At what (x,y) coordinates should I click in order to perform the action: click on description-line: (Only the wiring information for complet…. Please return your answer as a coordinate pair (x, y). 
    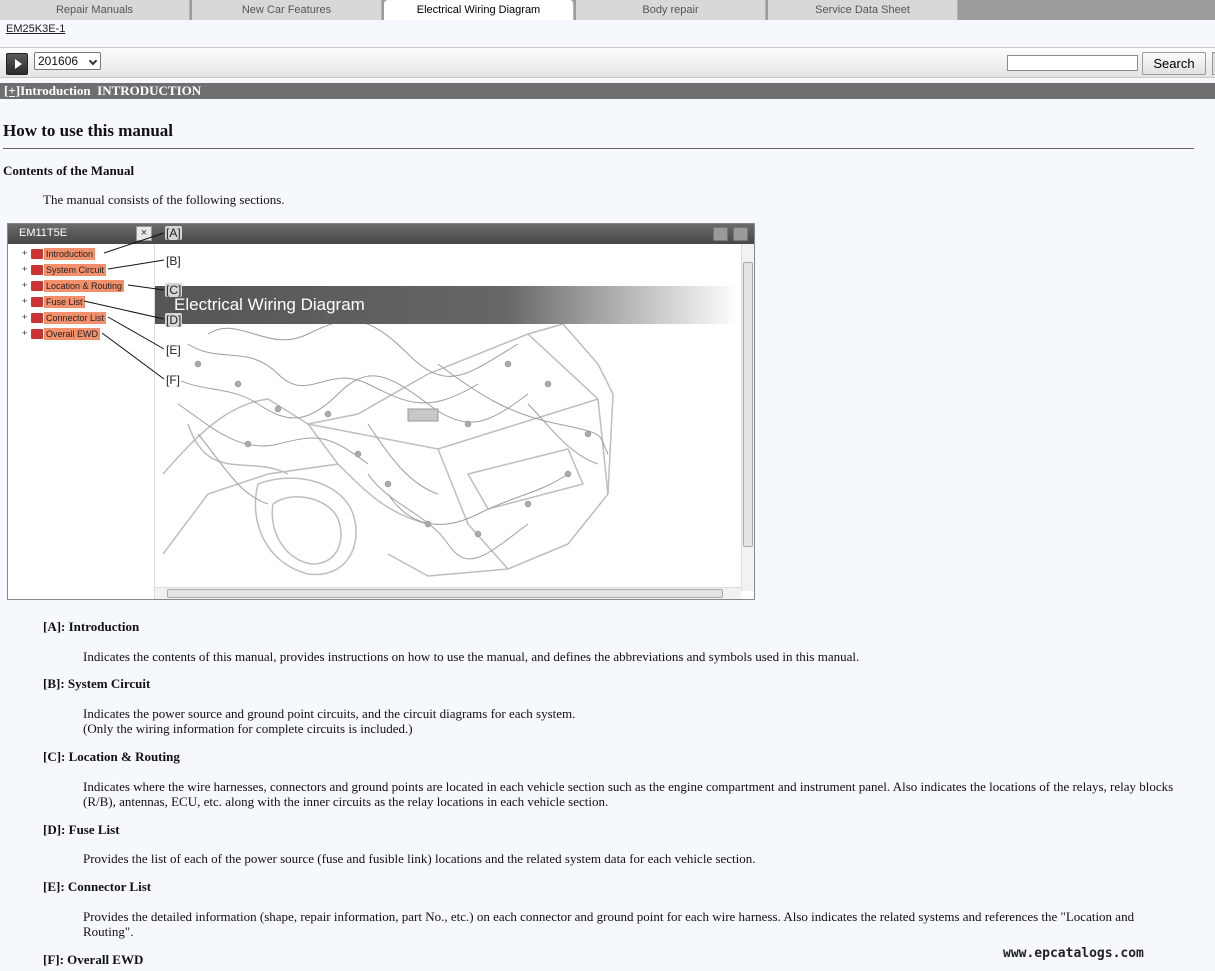
    Looking at the image, I should click on (248, 728).